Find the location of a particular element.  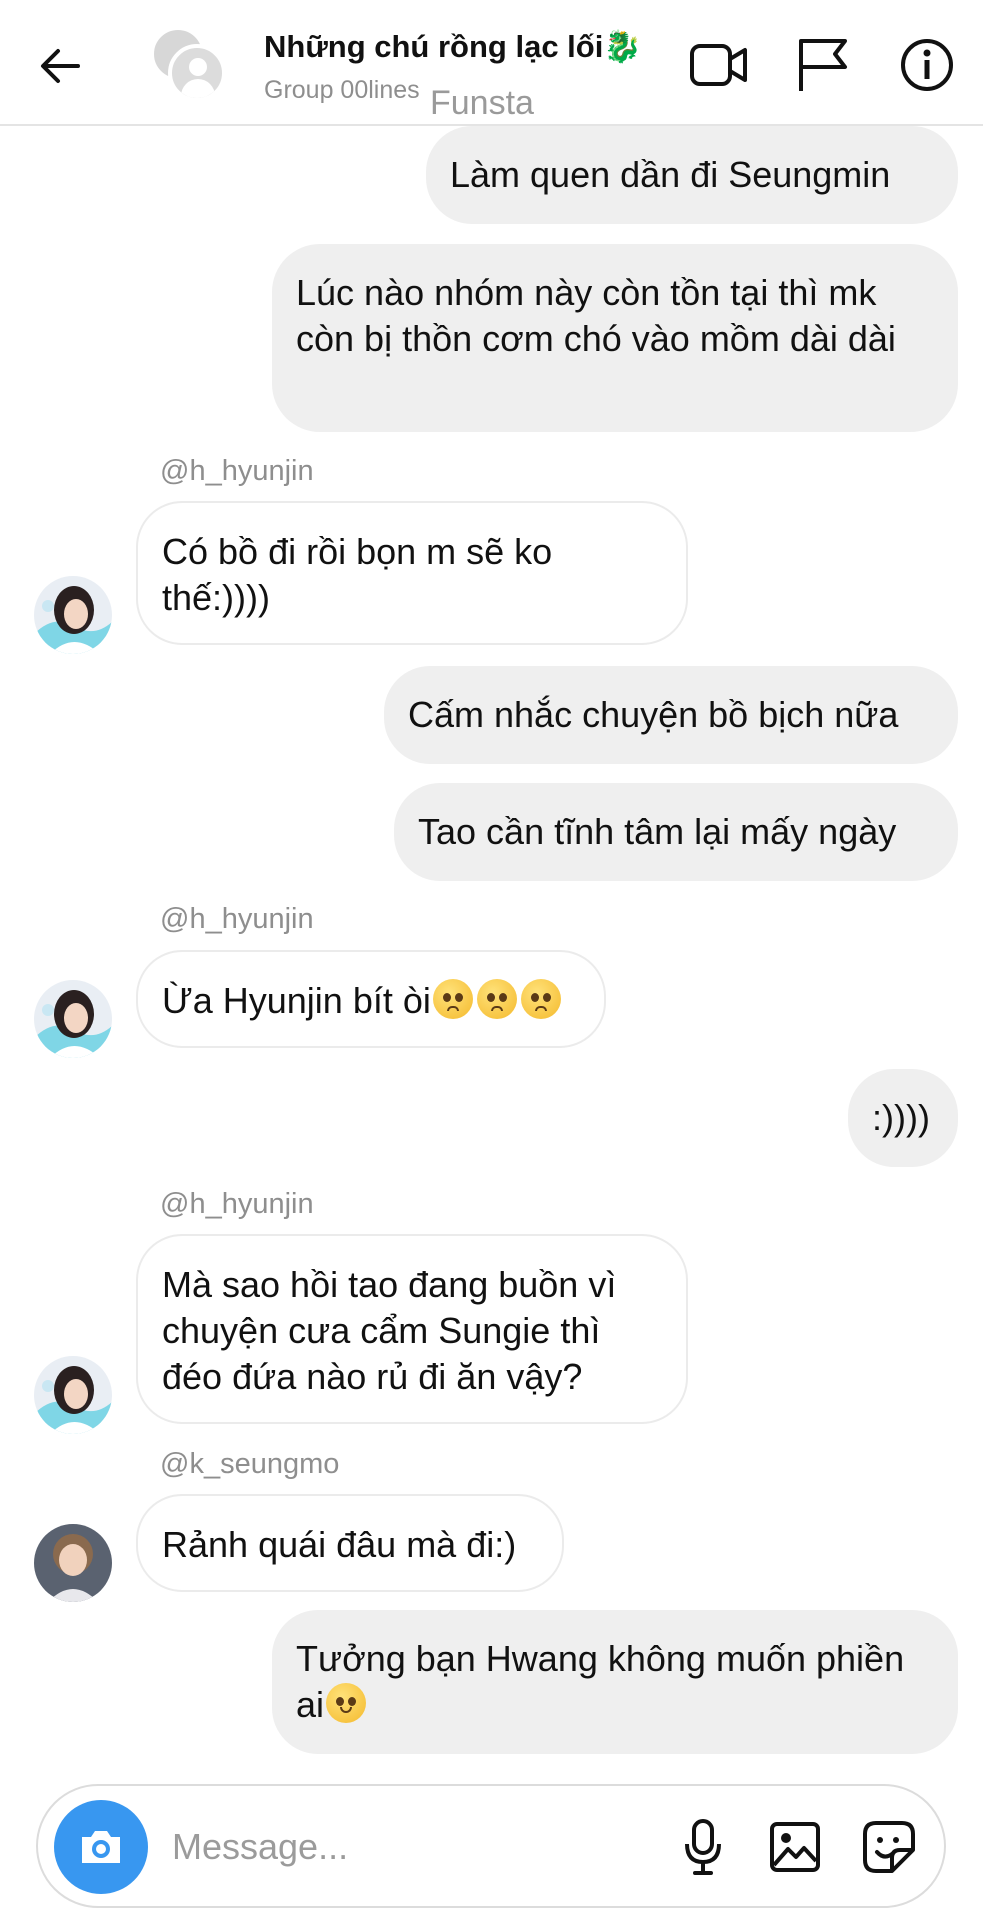

message-composer is located at coordinates (491, 1846).